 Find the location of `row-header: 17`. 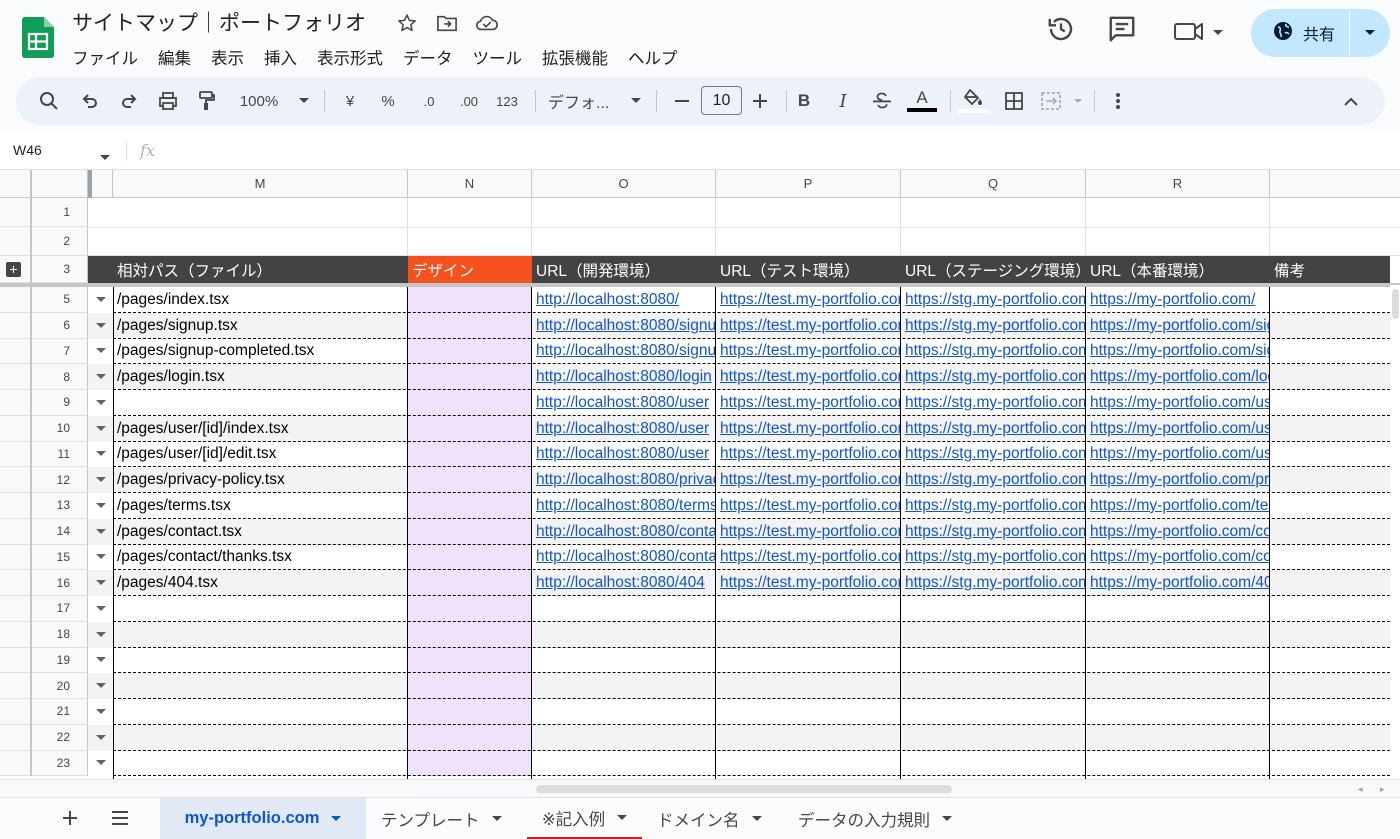

row-header: 17 is located at coordinates (44, 609).